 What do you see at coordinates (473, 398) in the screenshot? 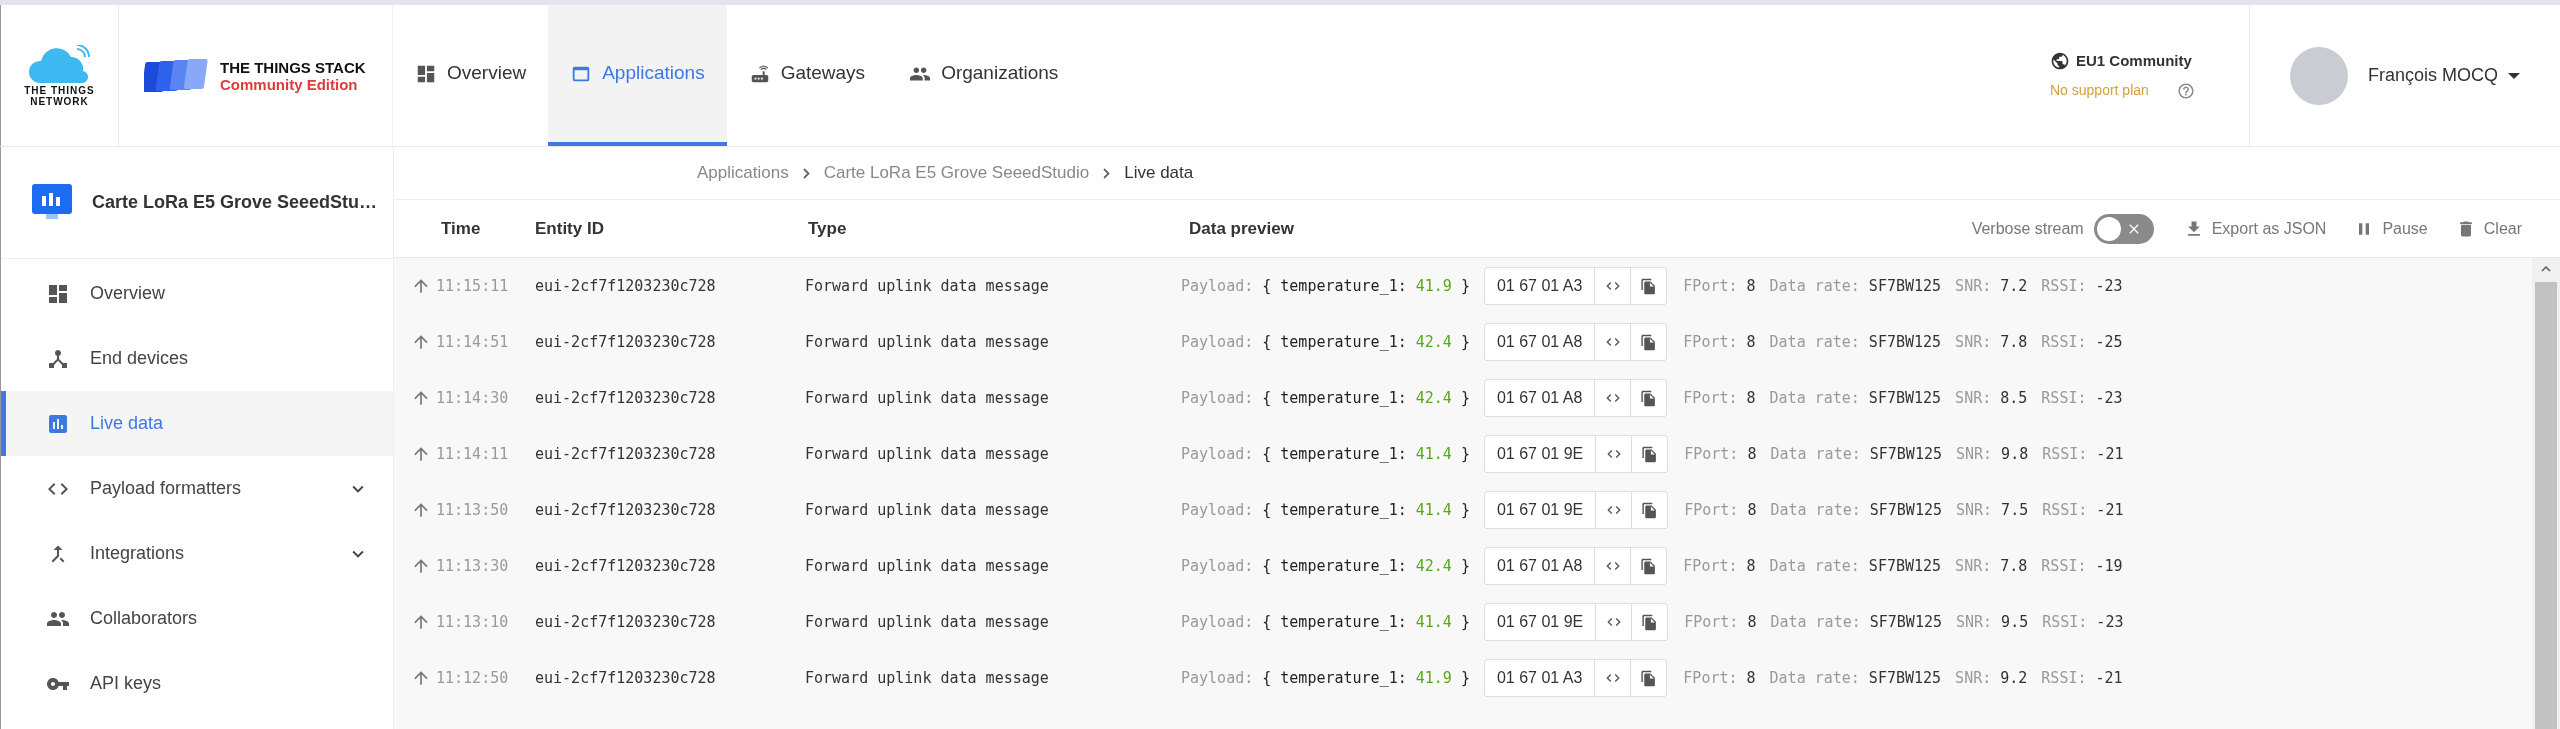
I see `table-cell-text: 11:14:30` at bounding box center [473, 398].